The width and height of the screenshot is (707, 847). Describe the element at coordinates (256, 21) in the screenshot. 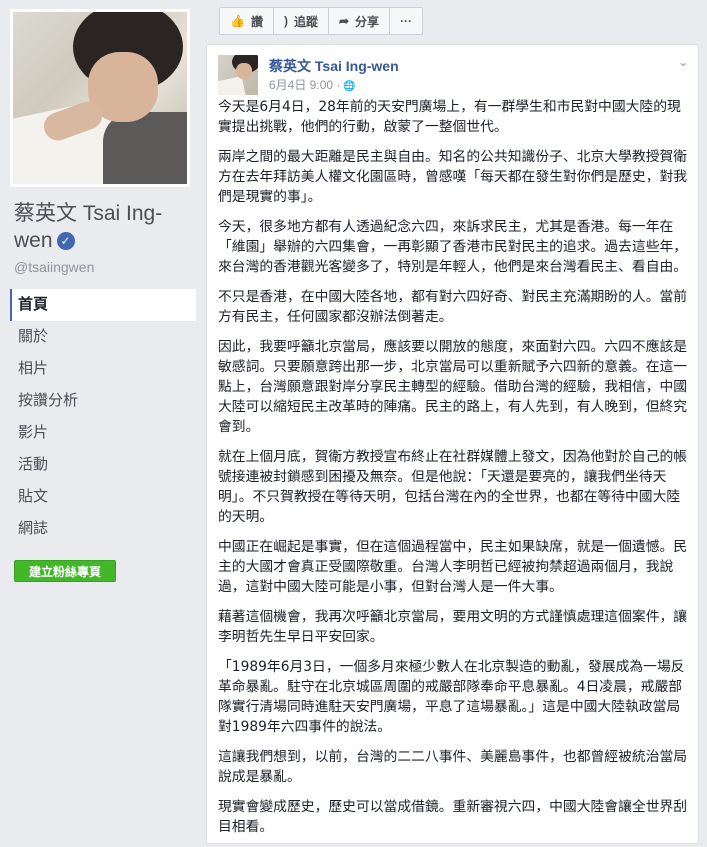

I see `like-label: 讚` at that location.